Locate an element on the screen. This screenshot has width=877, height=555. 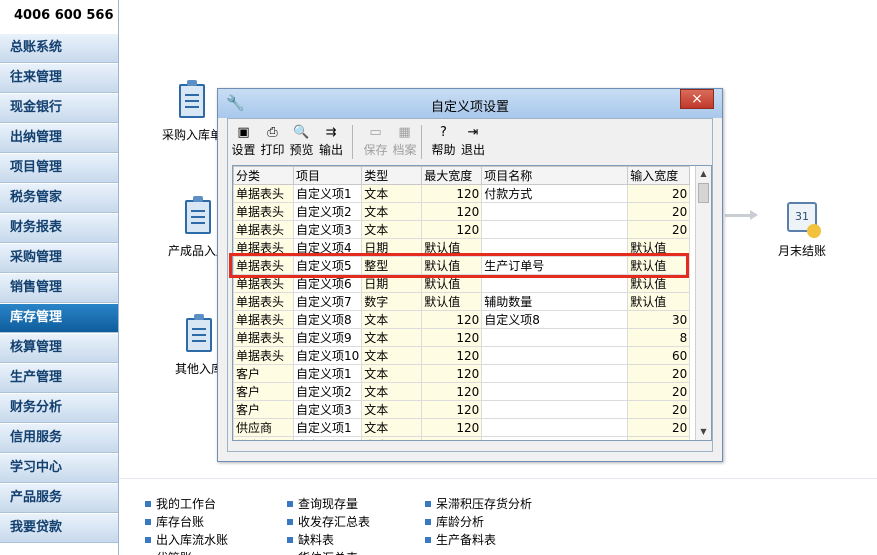
table-row: 客户 自定义项1 文本 120 20 is located at coordinates (462, 373).